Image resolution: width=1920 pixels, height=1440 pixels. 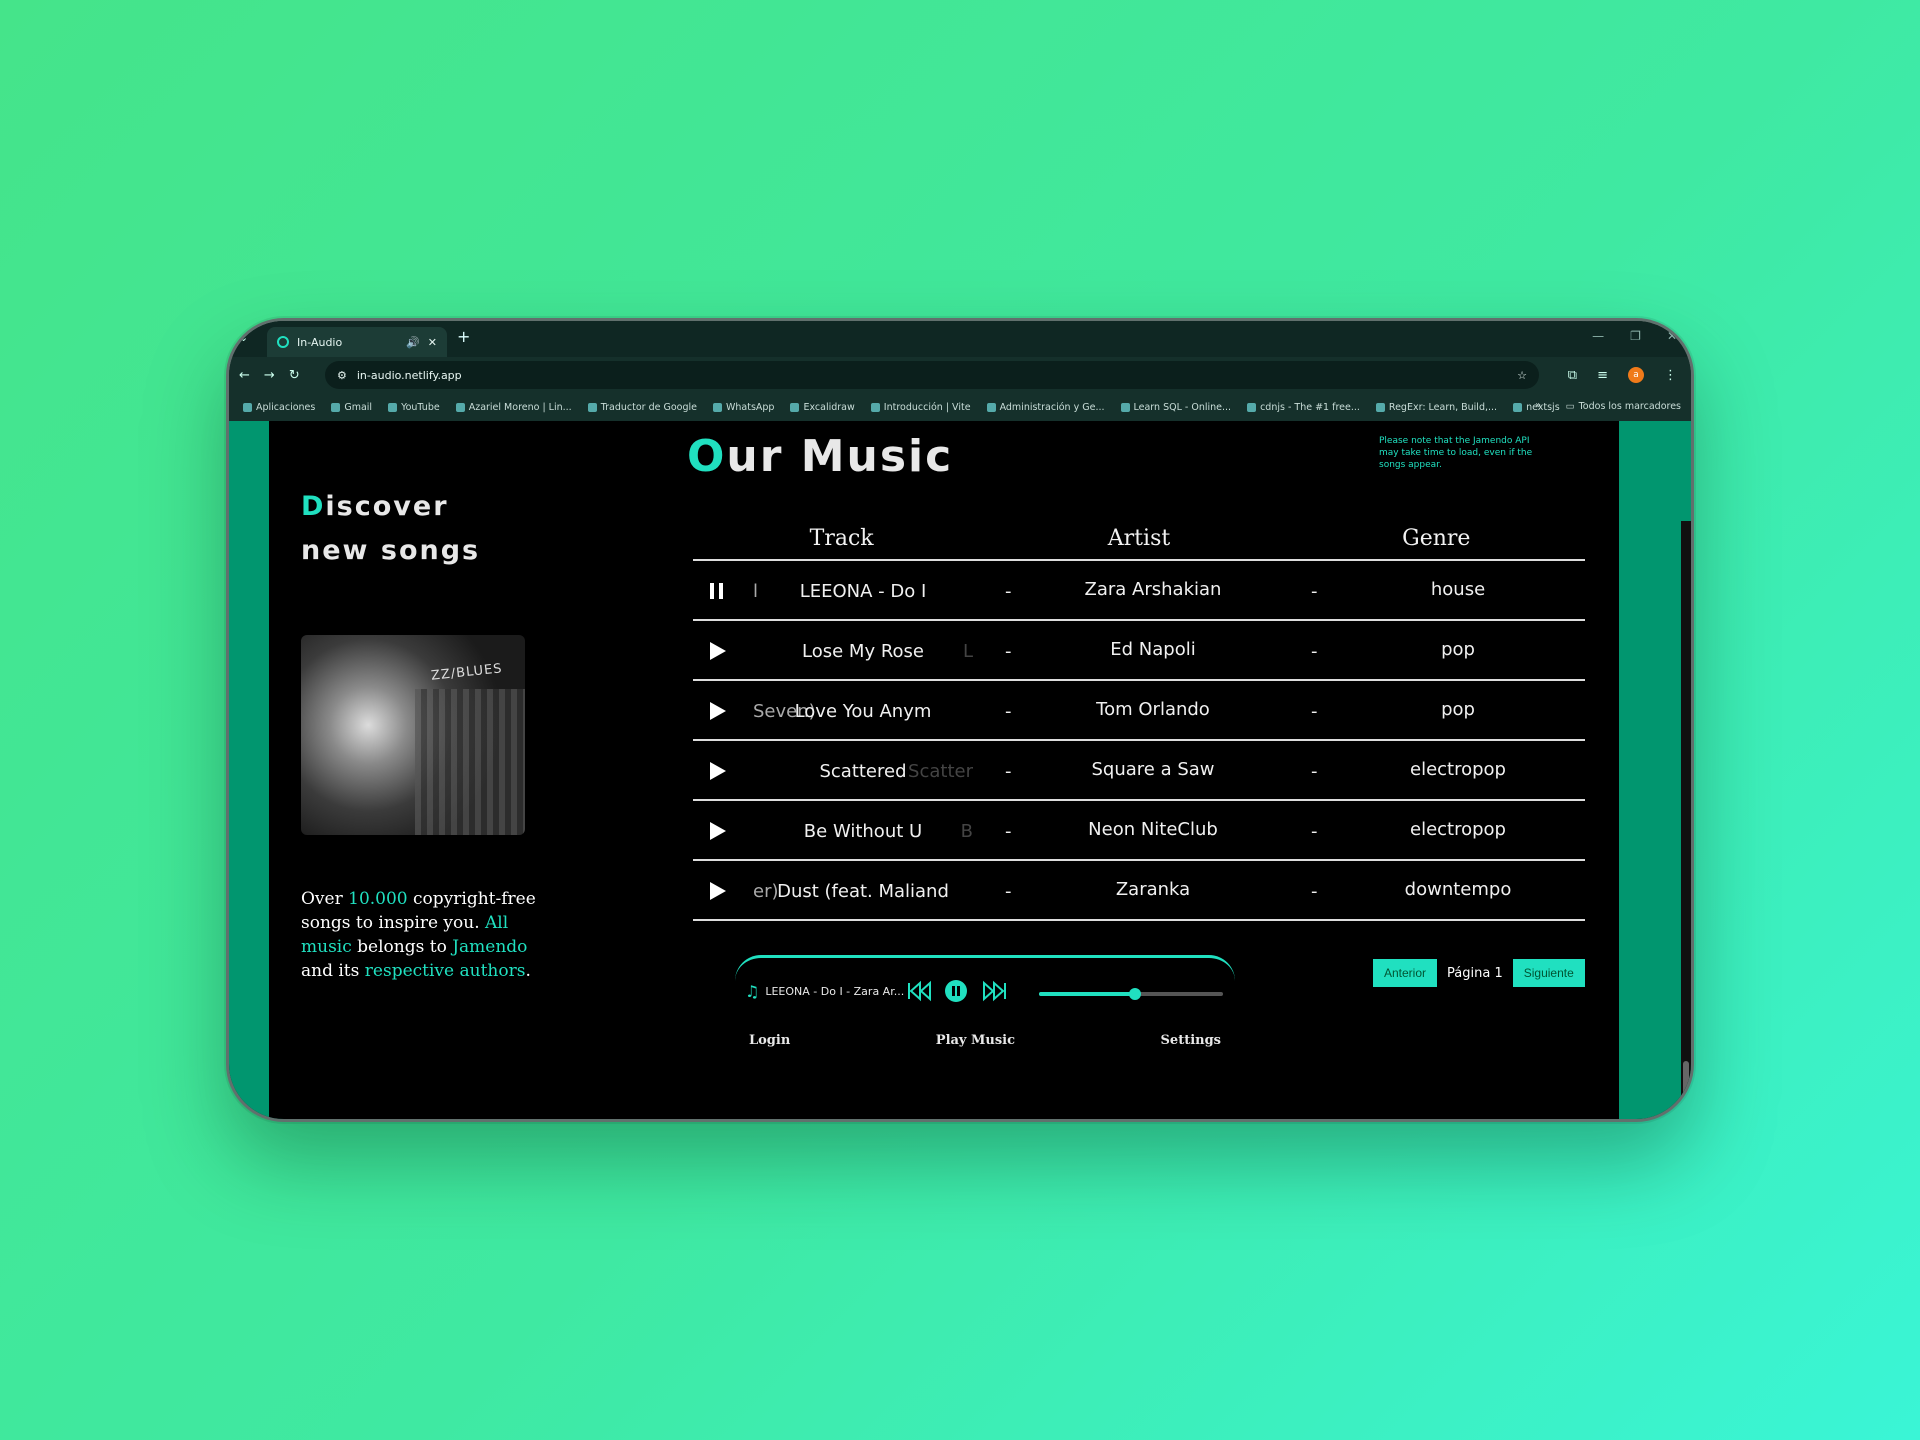 I want to click on minimize-icon: —, so click(x=1598, y=336).